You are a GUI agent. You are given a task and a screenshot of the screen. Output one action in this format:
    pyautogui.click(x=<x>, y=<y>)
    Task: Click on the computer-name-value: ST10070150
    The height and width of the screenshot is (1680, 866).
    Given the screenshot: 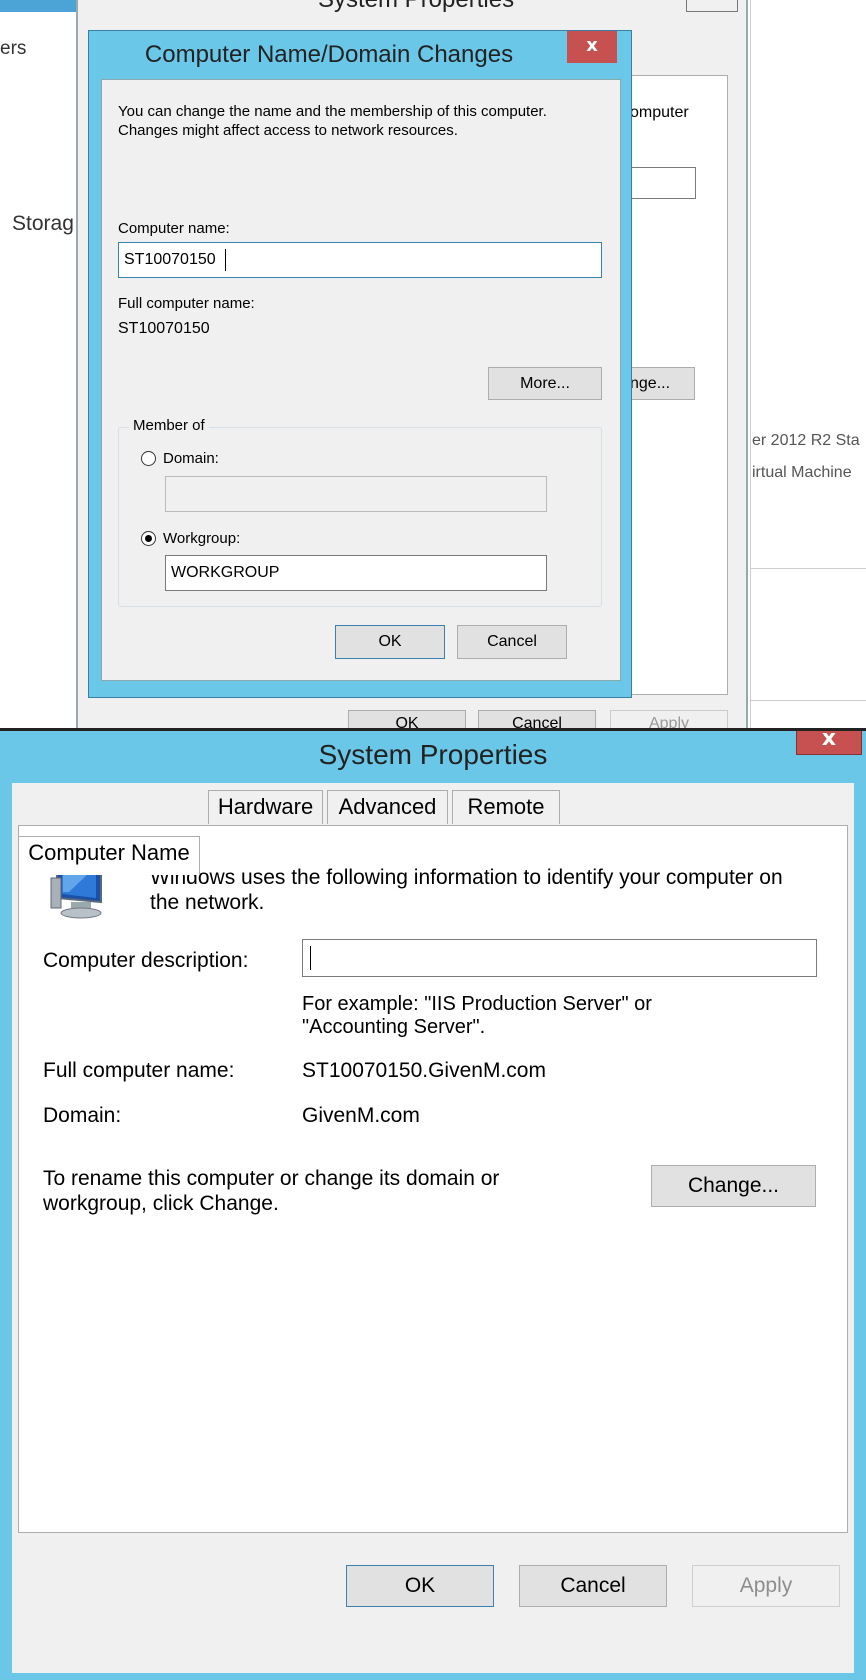 What is the action you would take?
    pyautogui.click(x=170, y=259)
    